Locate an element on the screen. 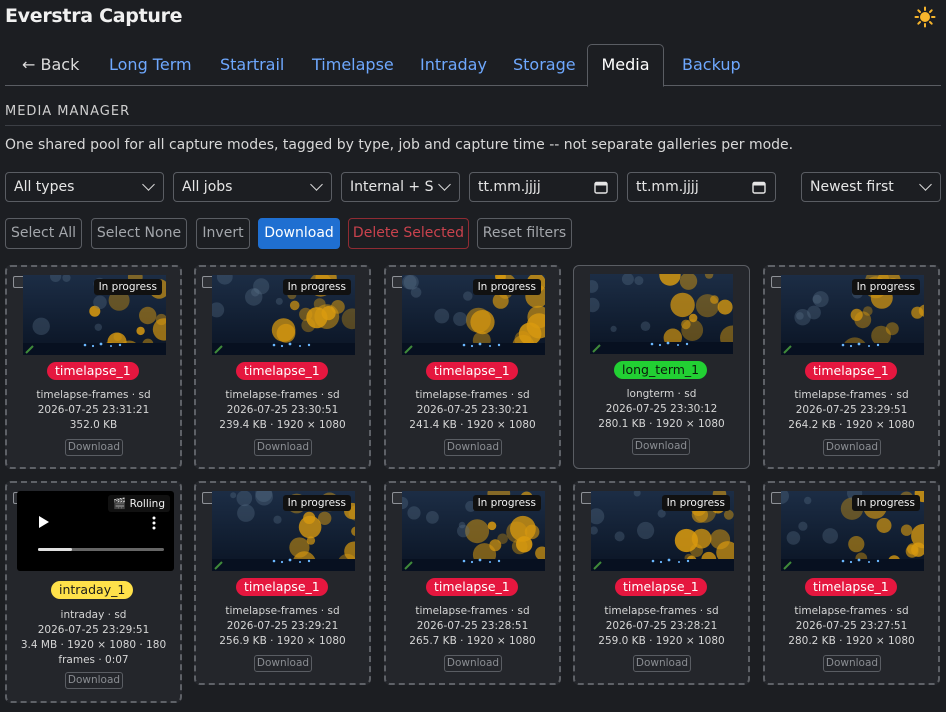 The image size is (946, 712). invert-button: Invert is located at coordinates (223, 233).